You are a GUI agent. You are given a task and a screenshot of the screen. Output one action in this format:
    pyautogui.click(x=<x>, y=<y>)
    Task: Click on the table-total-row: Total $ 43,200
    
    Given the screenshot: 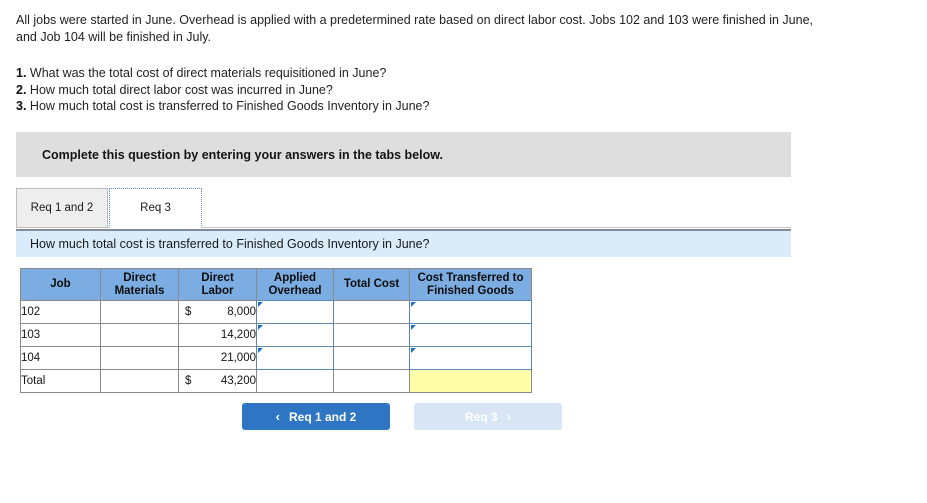 What is the action you would take?
    pyautogui.click(x=276, y=381)
    